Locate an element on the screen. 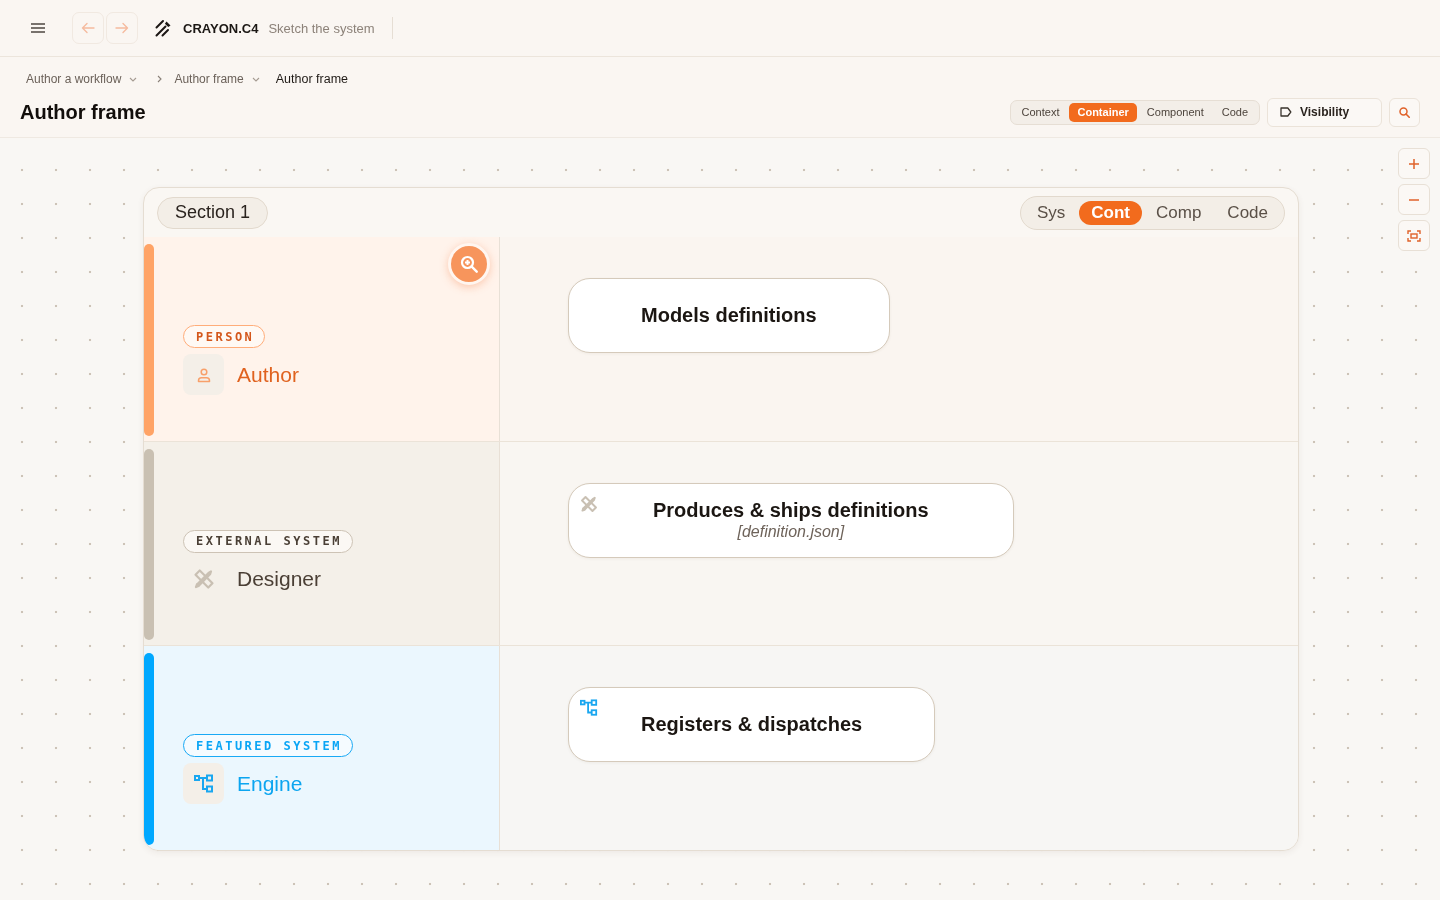 Image resolution: width=1440 pixels, height=900 pixels. app-name: CRAYON.C4 is located at coordinates (221, 28).